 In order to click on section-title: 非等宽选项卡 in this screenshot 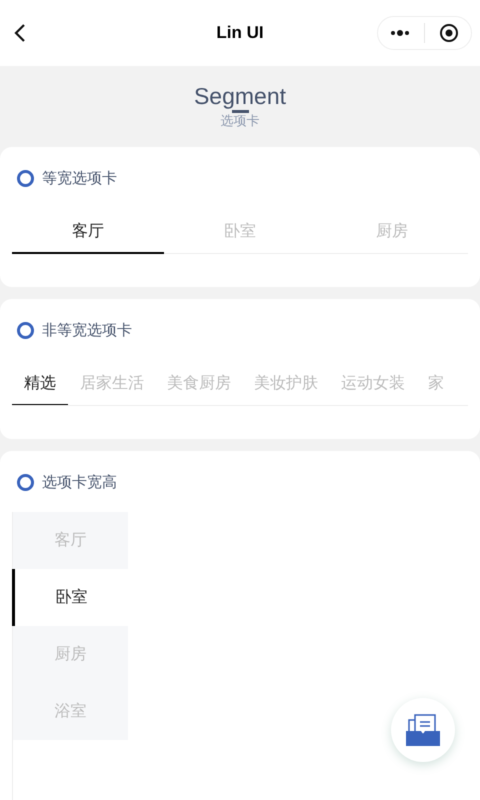, I will do `click(87, 330)`.